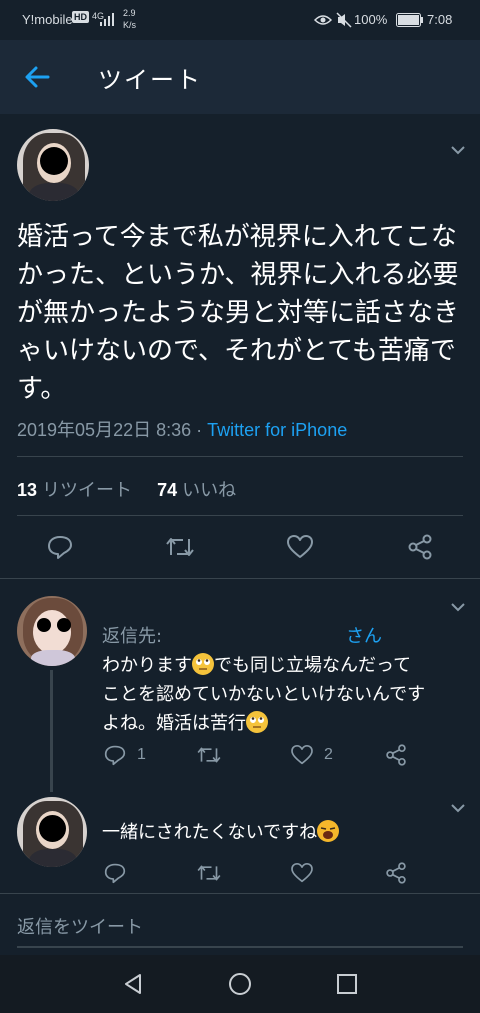 Image resolution: width=480 pixels, height=1013 pixels. I want to click on top-app-bar: ツイート, so click(240, 77).